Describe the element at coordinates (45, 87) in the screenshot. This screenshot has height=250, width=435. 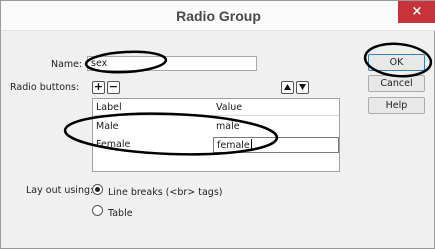
I see `radio-buttons-label: Radio buttons:` at that location.